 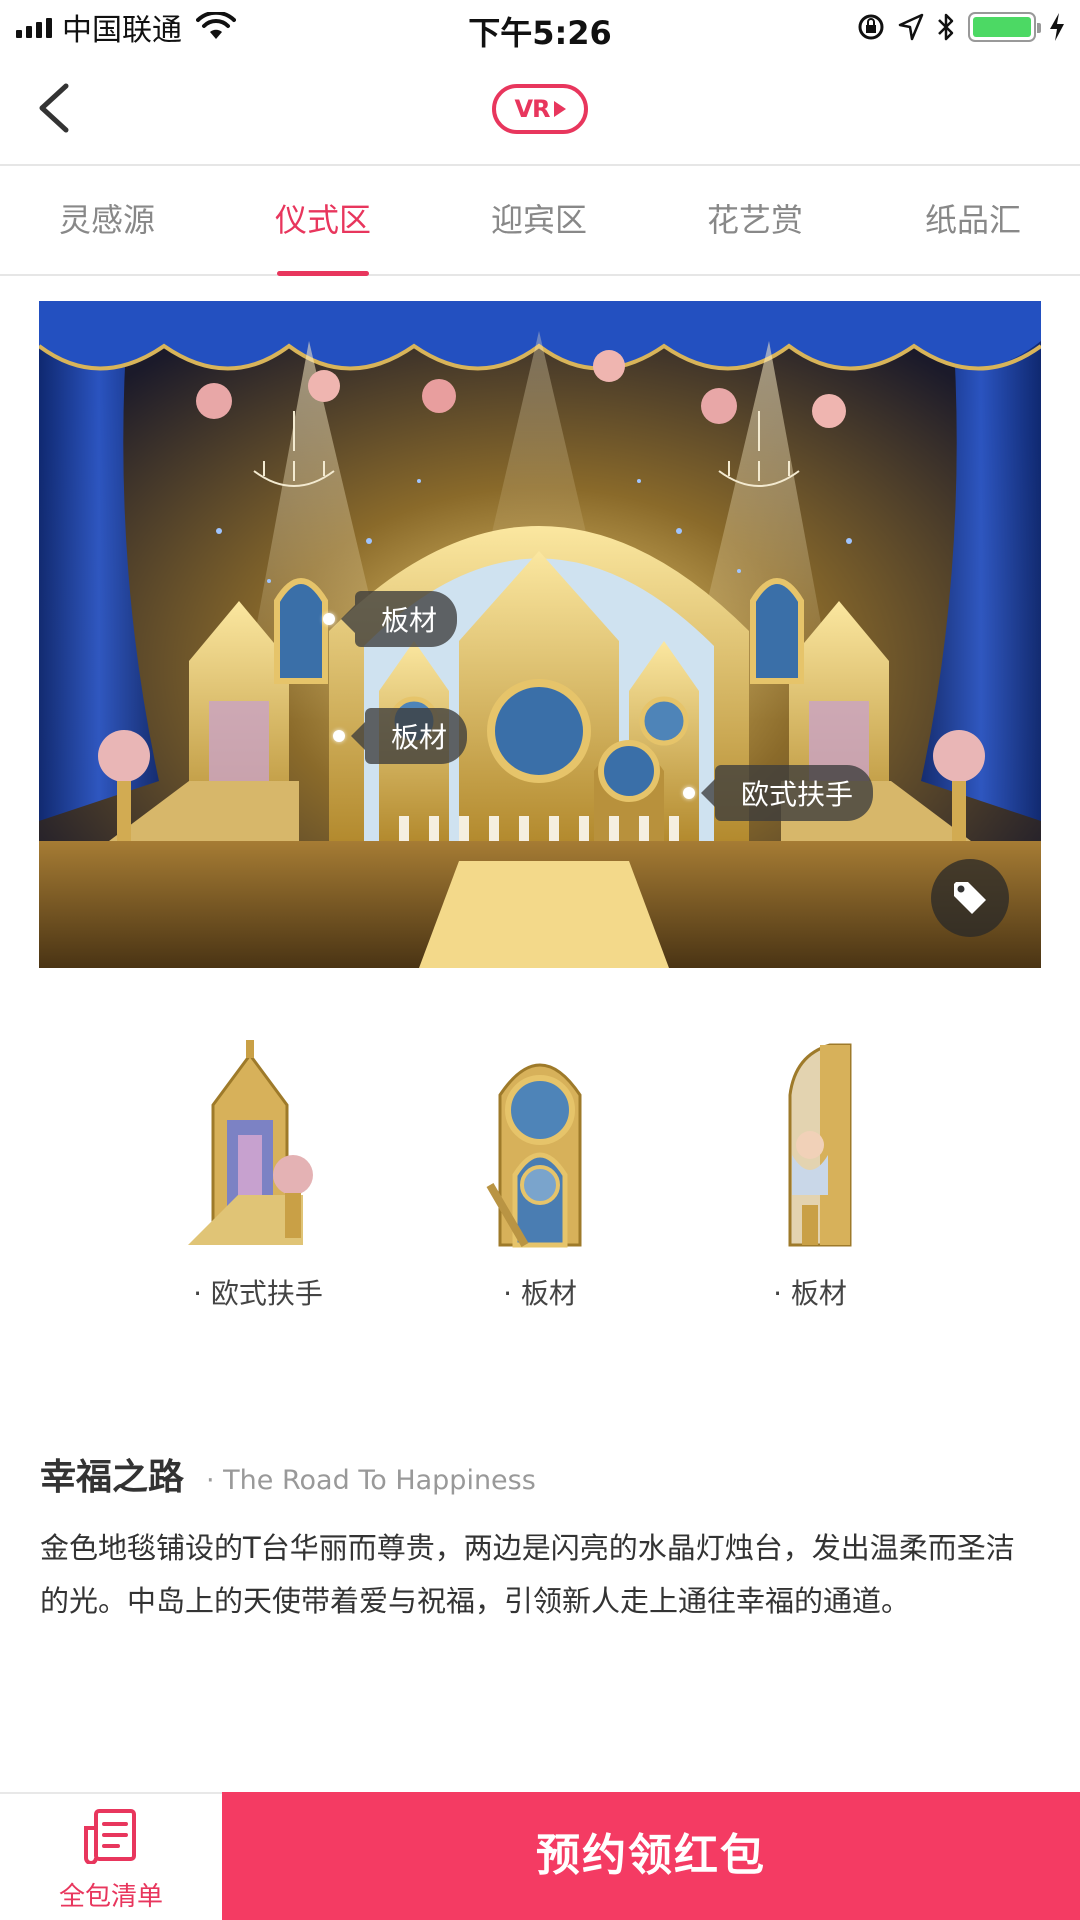 I want to click on tab-floral: 花艺赏, so click(x=755, y=221).